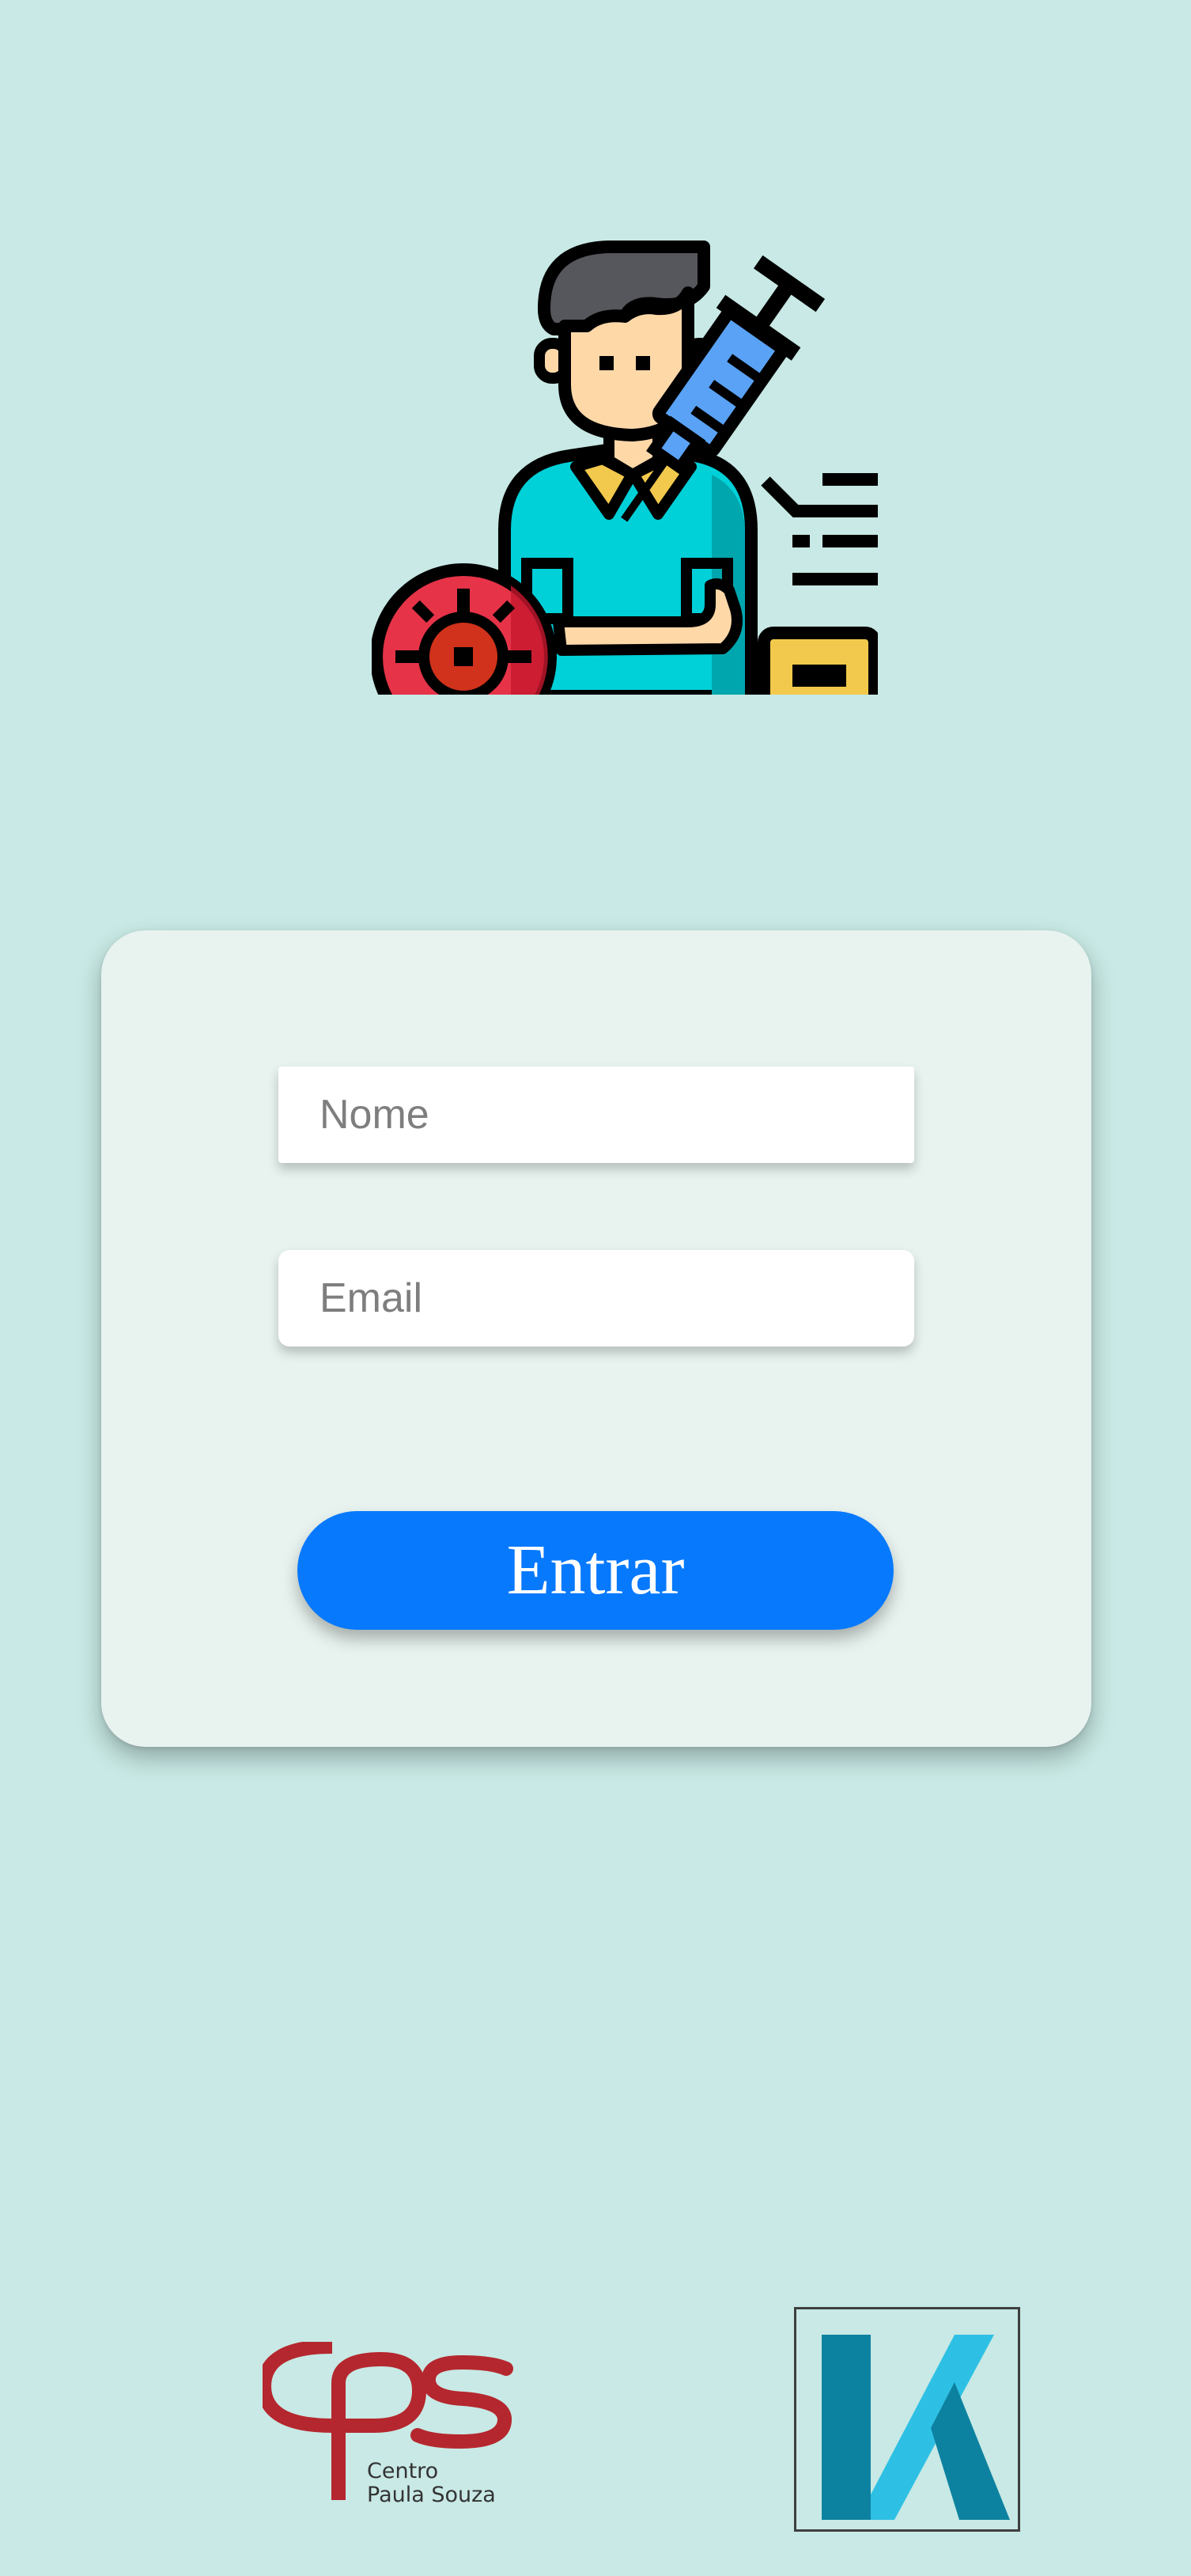  Describe the element at coordinates (907, 2419) in the screenshot. I see `k-logo` at that location.